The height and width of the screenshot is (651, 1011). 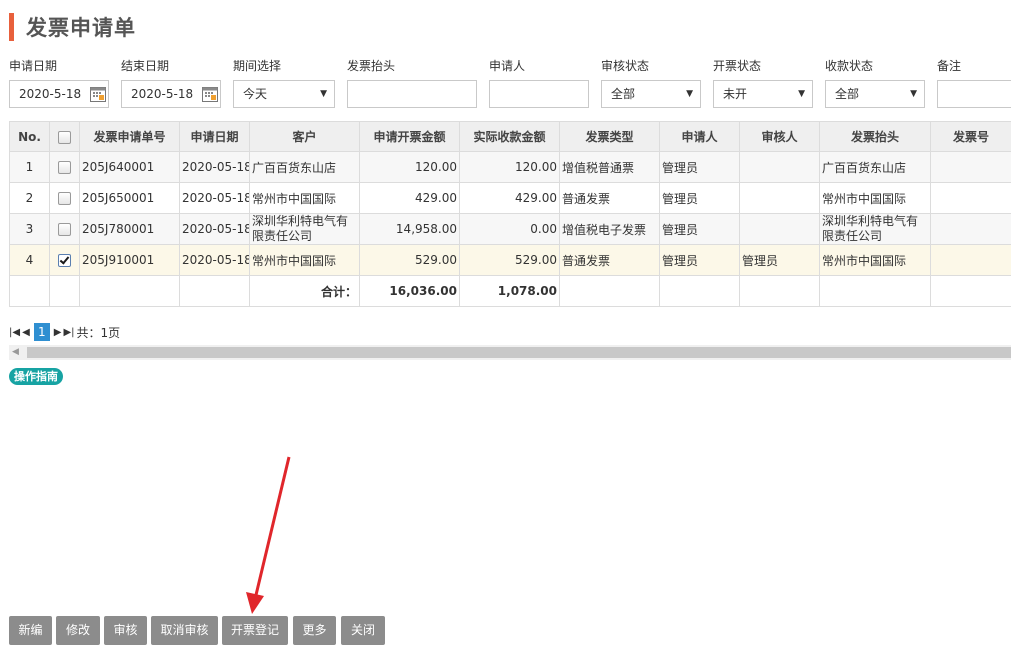 I want to click on scroll-left-icon: ◀, so click(x=15, y=352).